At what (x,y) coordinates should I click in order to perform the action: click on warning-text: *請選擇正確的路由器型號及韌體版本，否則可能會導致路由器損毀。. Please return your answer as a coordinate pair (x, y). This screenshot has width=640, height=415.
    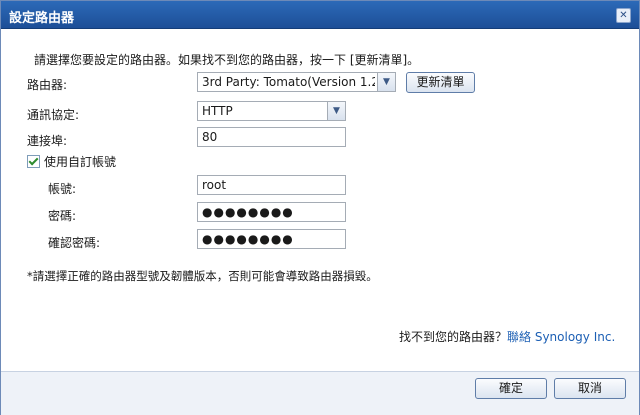
    Looking at the image, I should click on (202, 276).